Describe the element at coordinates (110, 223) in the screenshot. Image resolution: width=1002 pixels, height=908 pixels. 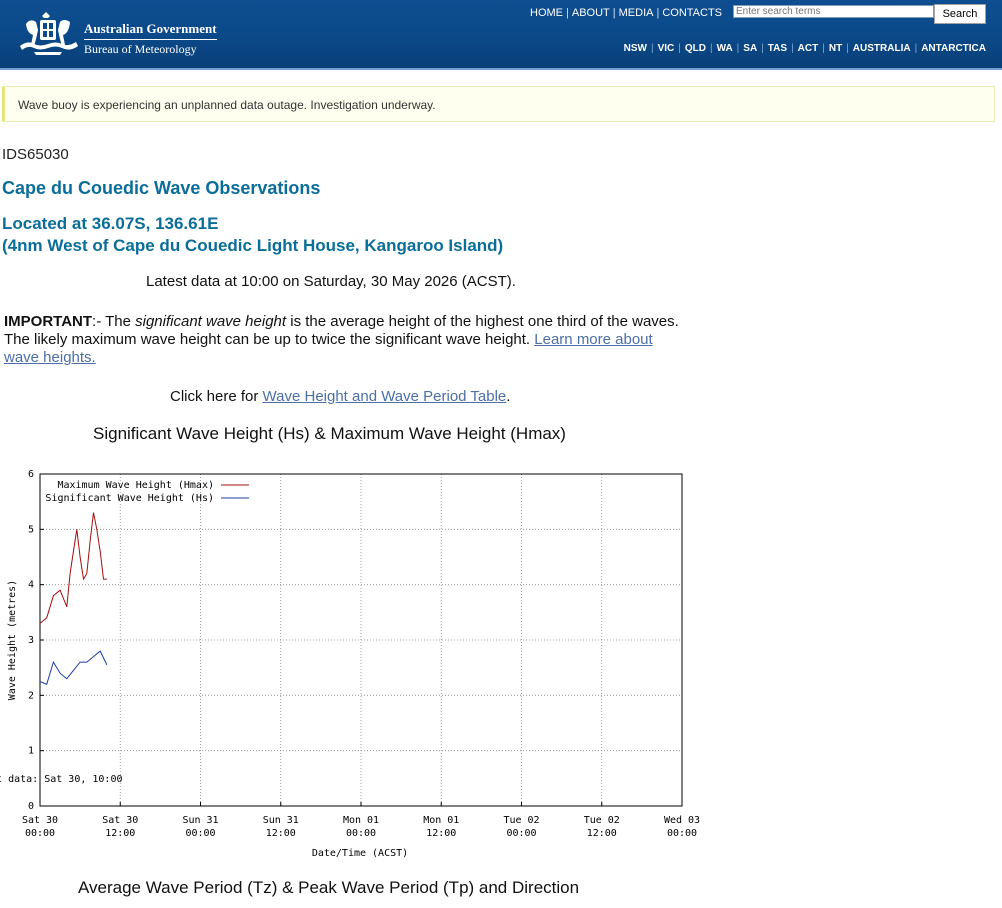
I see `location-coordinates: Located at 36.07S, 136.61E` at that location.